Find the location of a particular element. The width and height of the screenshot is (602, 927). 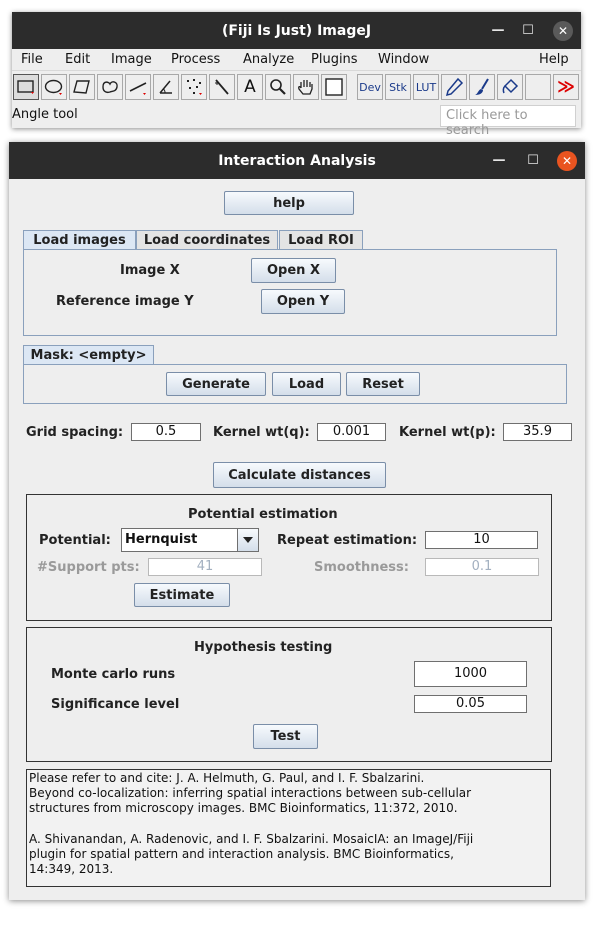

menu-plugins: Plugins is located at coordinates (334, 59).